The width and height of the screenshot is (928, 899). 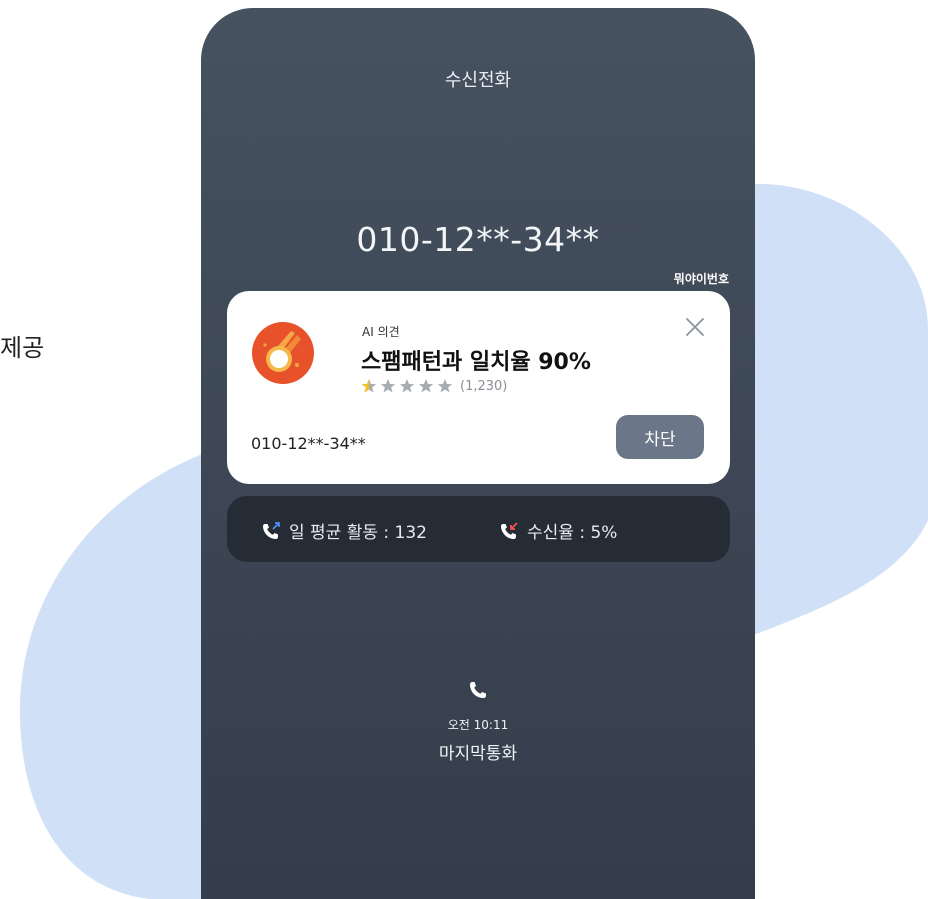 What do you see at coordinates (476, 362) in the screenshot?
I see `spam-match-headline: 스팸패턴과 일치율 90%` at bounding box center [476, 362].